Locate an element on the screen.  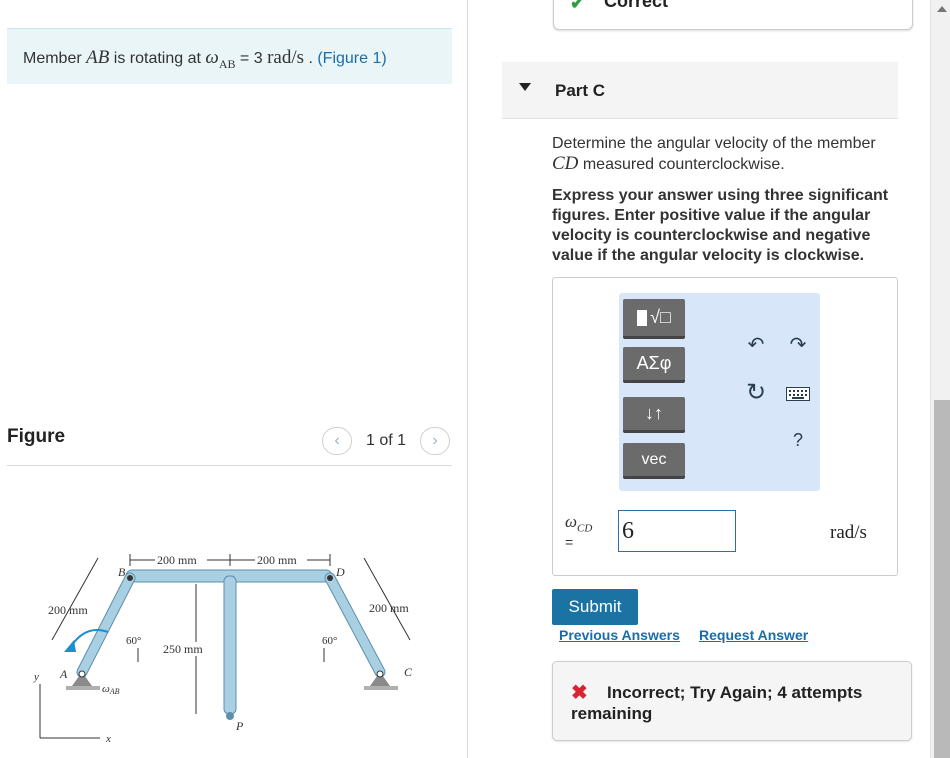
point-b-label: B is located at coordinates (122, 572).